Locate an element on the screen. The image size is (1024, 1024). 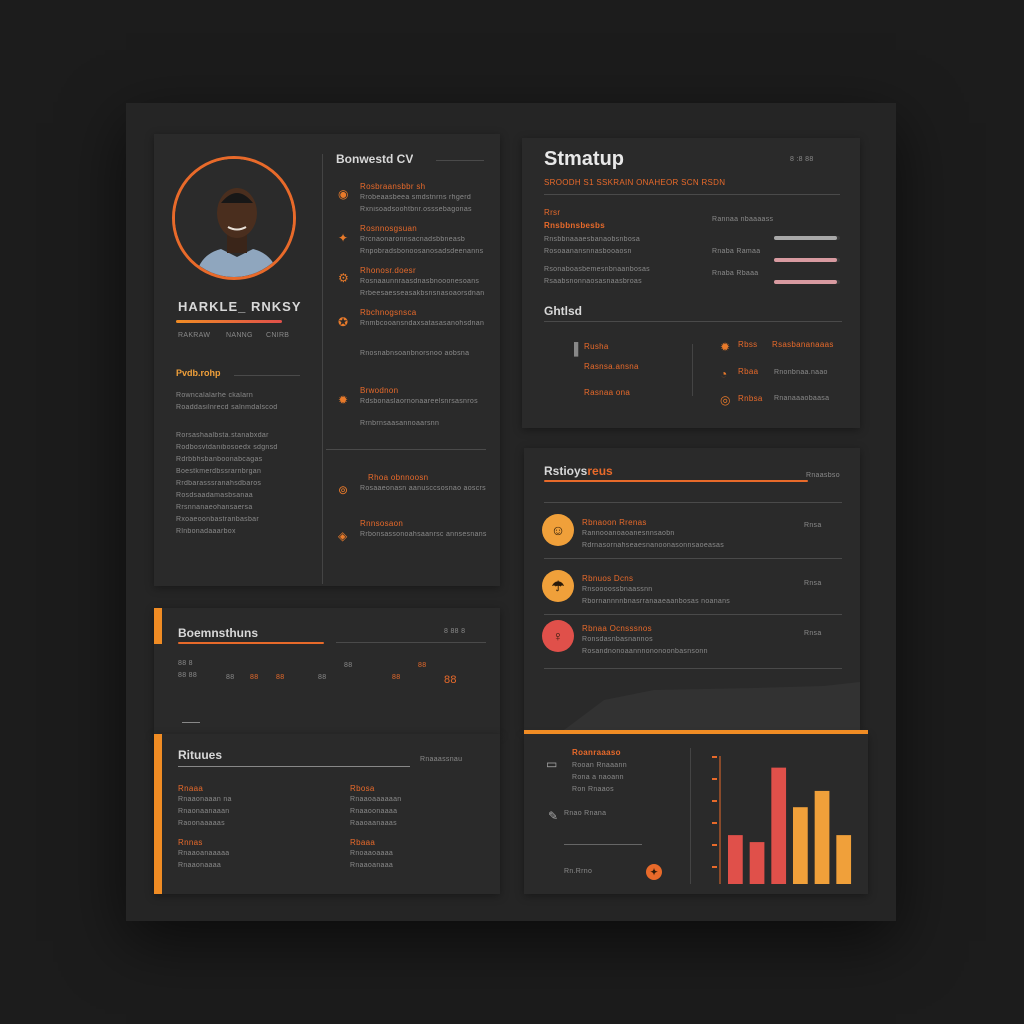
skill-bar is located at coordinates (807, 282).